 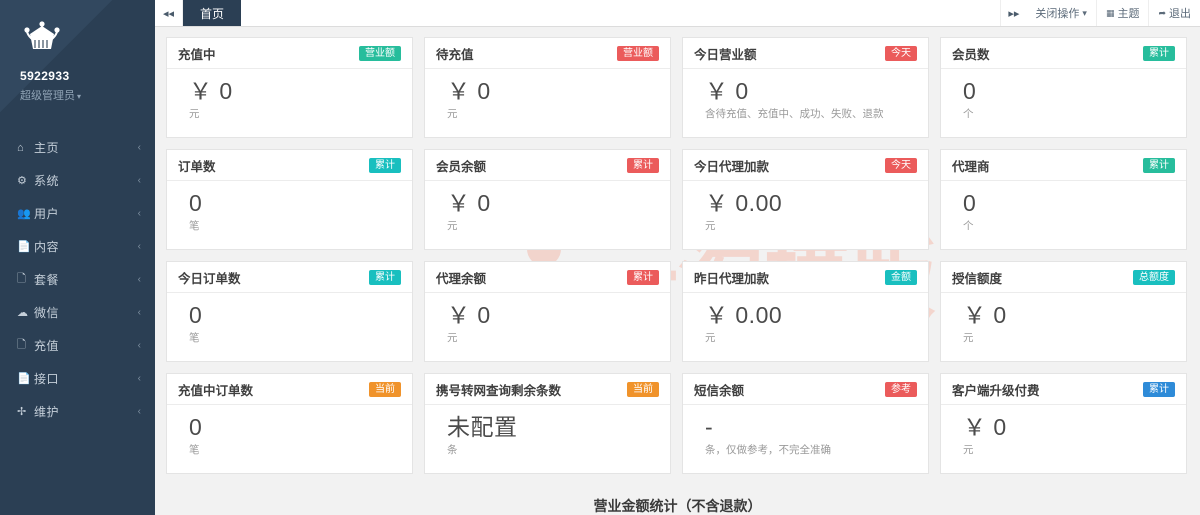 I want to click on stat-card: 昨日代理加款 金额 ￥ 0.00 元, so click(x=805, y=311).